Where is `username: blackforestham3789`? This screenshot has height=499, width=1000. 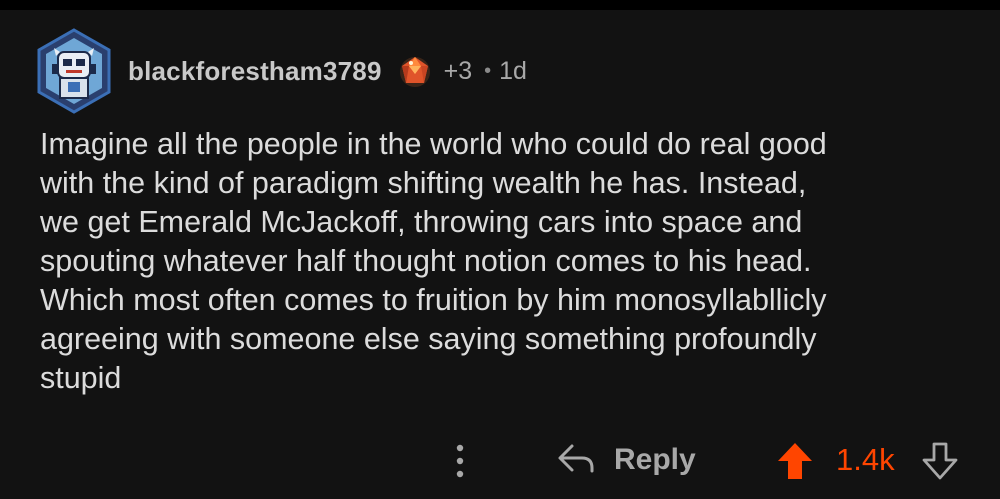
username: blackforestham3789 is located at coordinates (255, 71).